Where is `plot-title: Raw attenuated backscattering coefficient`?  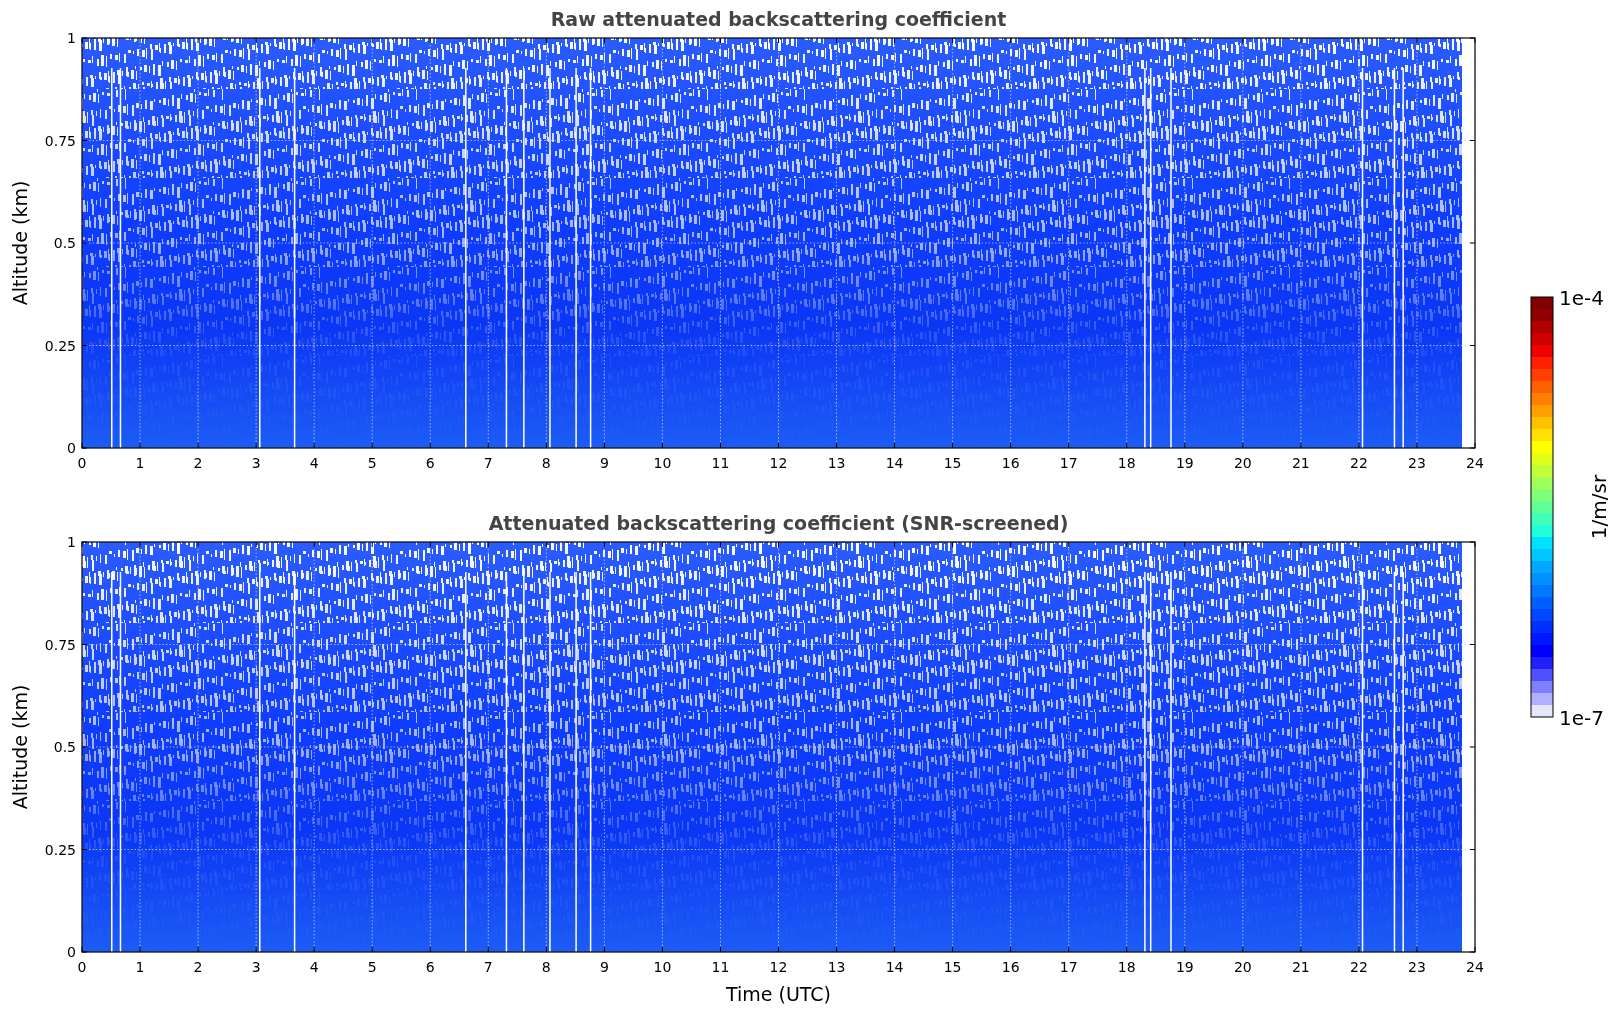
plot-title: Raw attenuated backscattering coefficient is located at coordinates (778, 19).